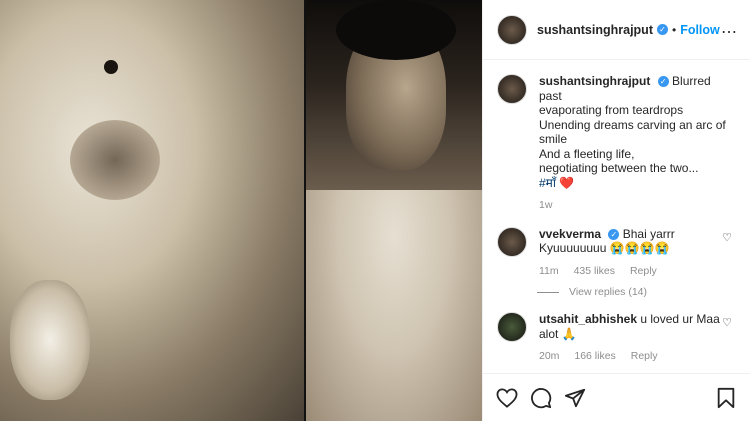 This screenshot has height=421, width=750. Describe the element at coordinates (556, 183) in the screenshot. I see `caption-hashtag: #माँ ❤️` at that location.